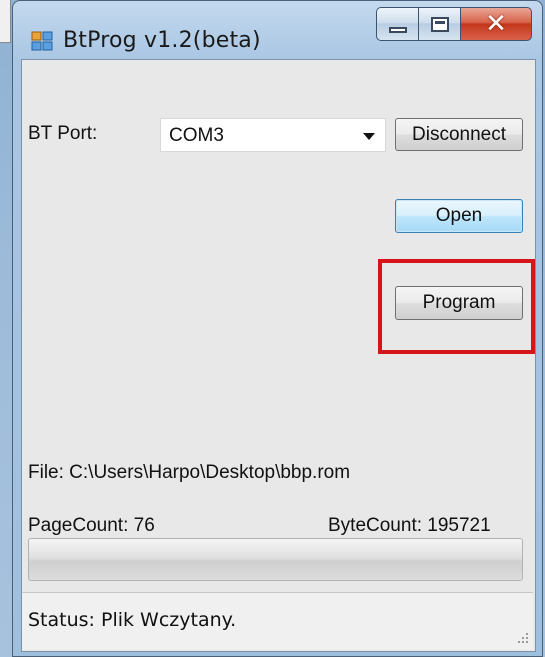 This screenshot has height=657, width=545. Describe the element at coordinates (273, 135) in the screenshot. I see `port-select: COM3` at that location.